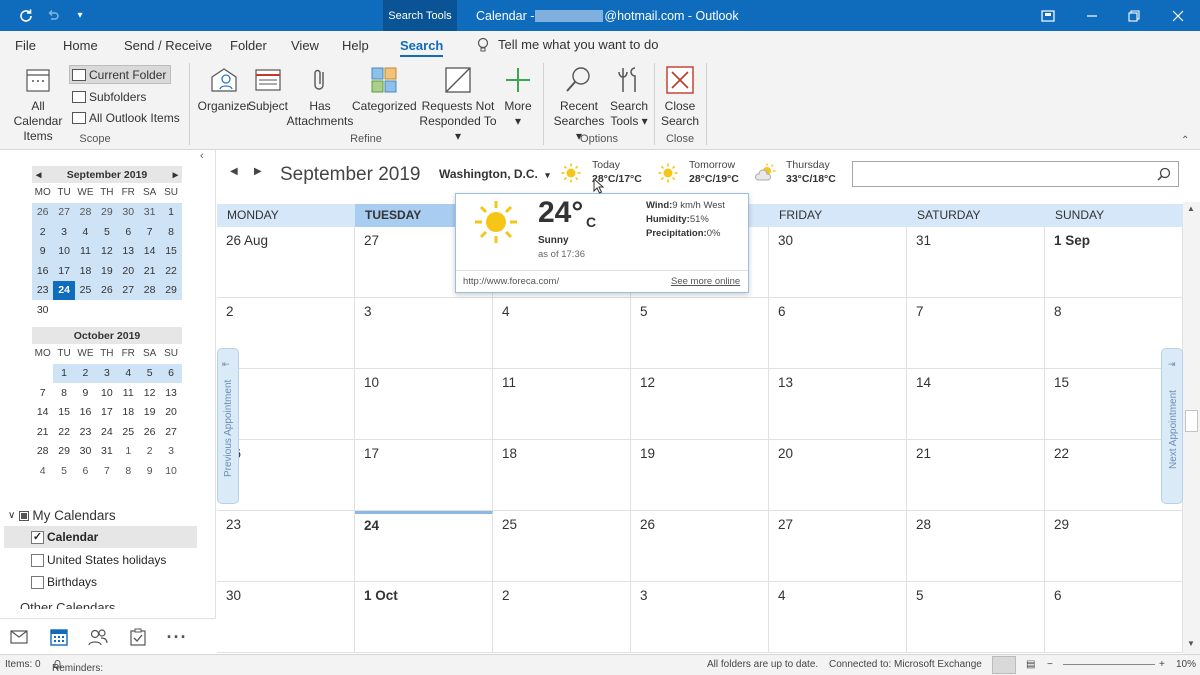 This screenshot has width=1200, height=675. Describe the element at coordinates (1004, 665) in the screenshot. I see `normal-view-button` at that location.